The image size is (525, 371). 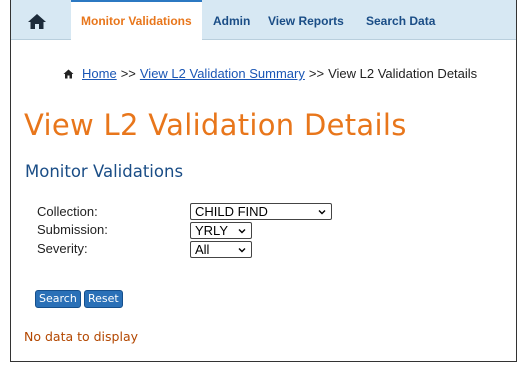 I want to click on nav-tab-admin: Admin, so click(x=231, y=20).